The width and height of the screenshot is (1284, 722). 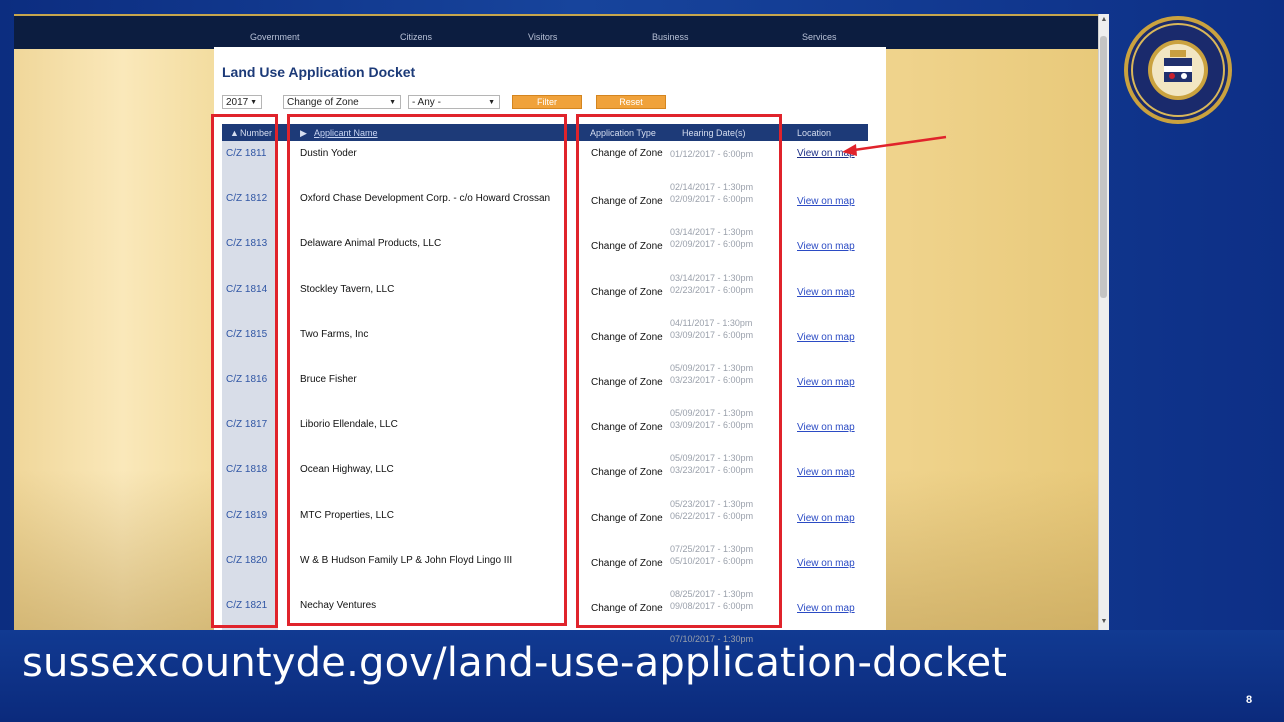 What do you see at coordinates (1249, 700) in the screenshot?
I see `slide-number: 8` at bounding box center [1249, 700].